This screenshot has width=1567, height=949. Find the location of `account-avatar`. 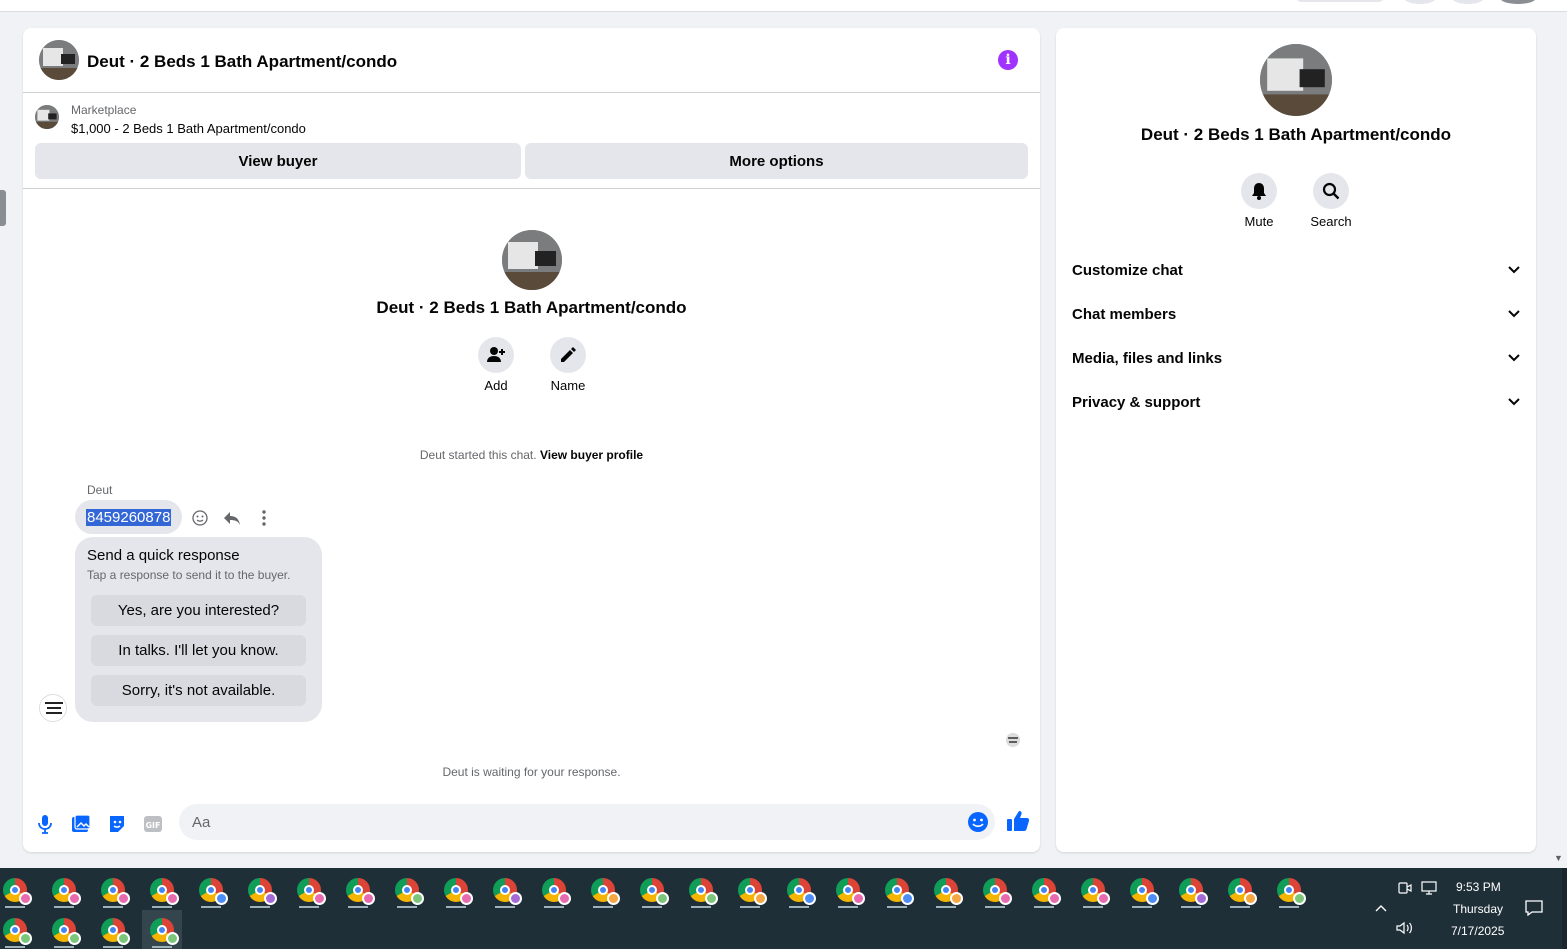

account-avatar is located at coordinates (1518, 2).